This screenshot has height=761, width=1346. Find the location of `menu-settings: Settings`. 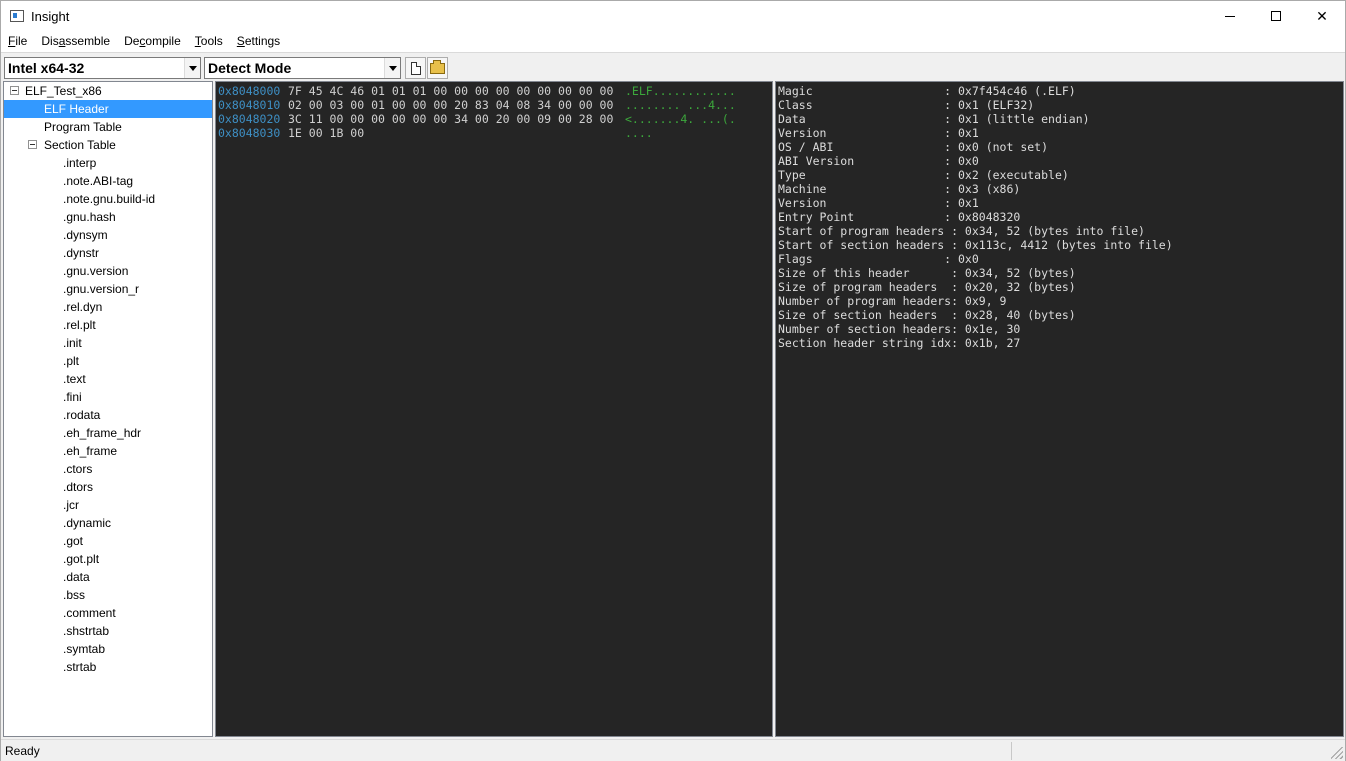

menu-settings: Settings is located at coordinates (258, 42).